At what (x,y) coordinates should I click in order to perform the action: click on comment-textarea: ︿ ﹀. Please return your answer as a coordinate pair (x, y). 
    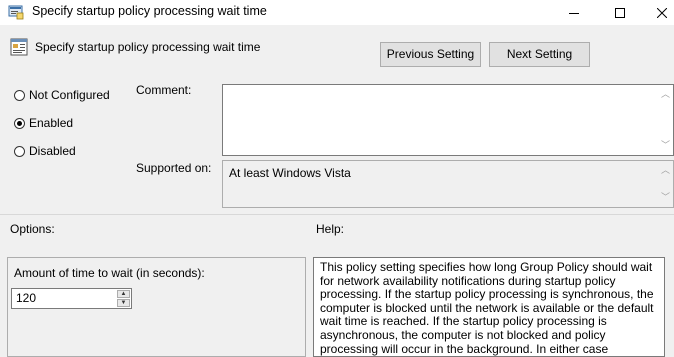
    Looking at the image, I should click on (448, 120).